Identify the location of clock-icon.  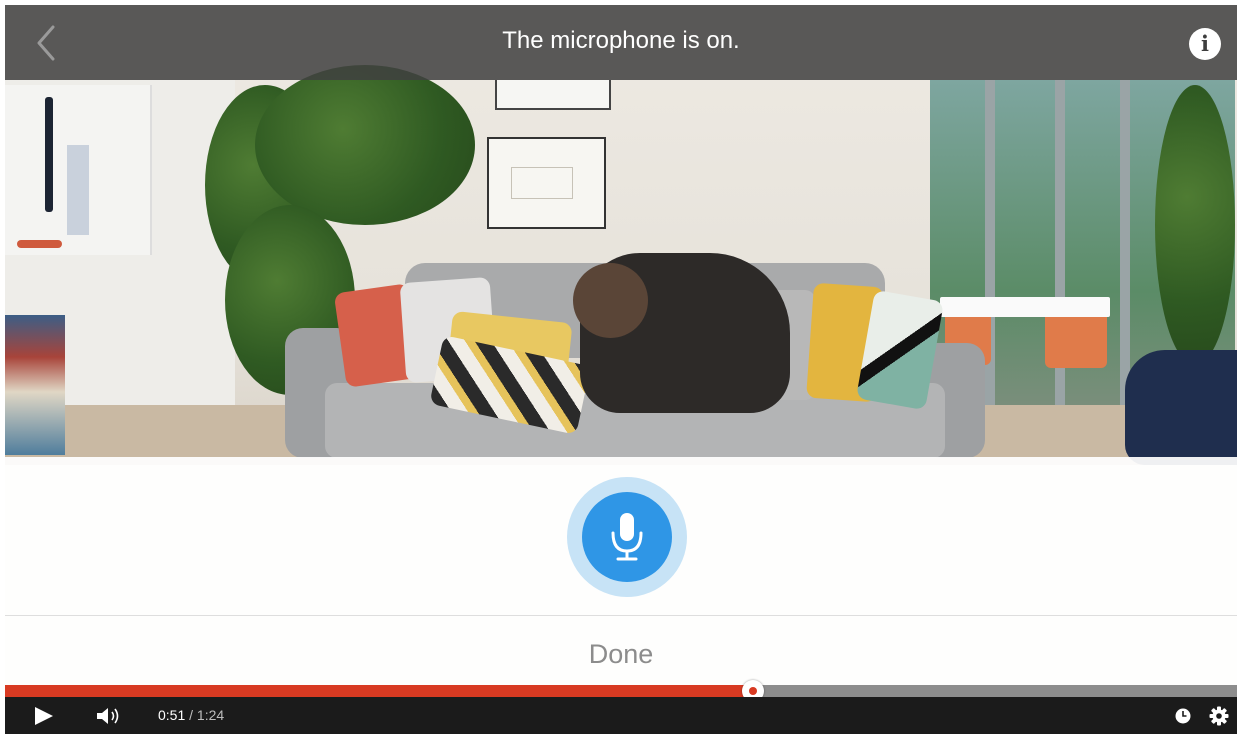
(1183, 718).